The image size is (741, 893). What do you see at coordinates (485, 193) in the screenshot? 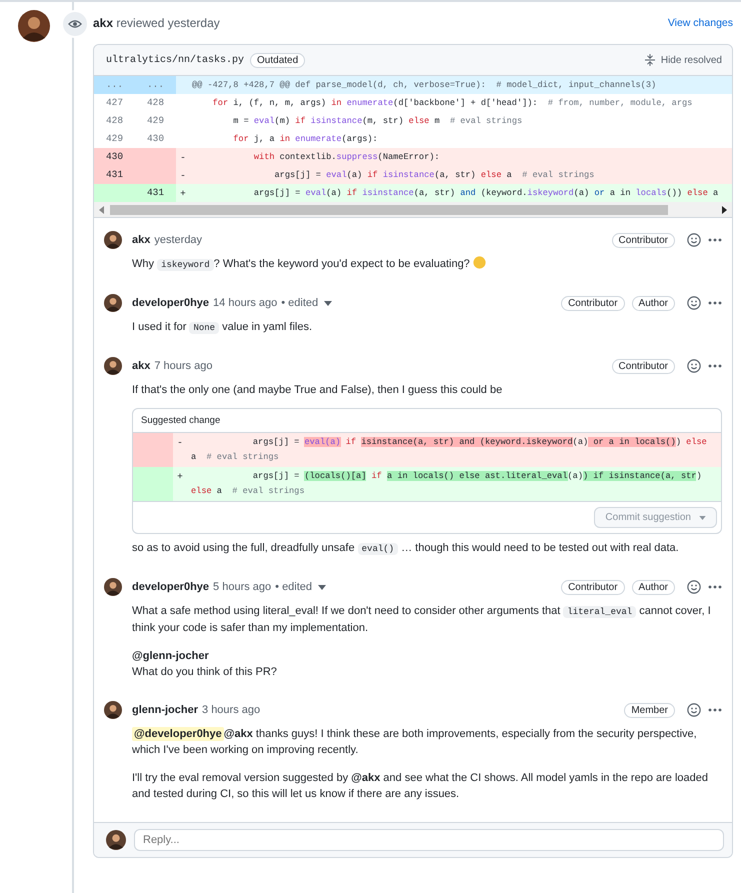
I see `code-line: args[j] = eval(a) if isinstance(a, str) and (keyword.iskeyword(a) or a in locals()) else a` at bounding box center [485, 193].